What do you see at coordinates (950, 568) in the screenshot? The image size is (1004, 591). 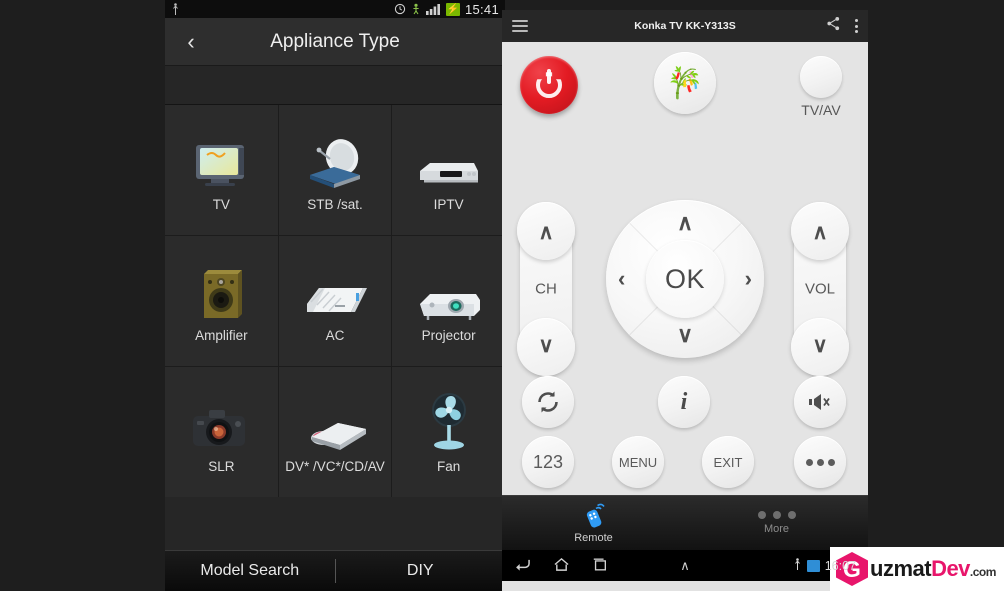 I see `watermark-name-second: Dev` at bounding box center [950, 568].